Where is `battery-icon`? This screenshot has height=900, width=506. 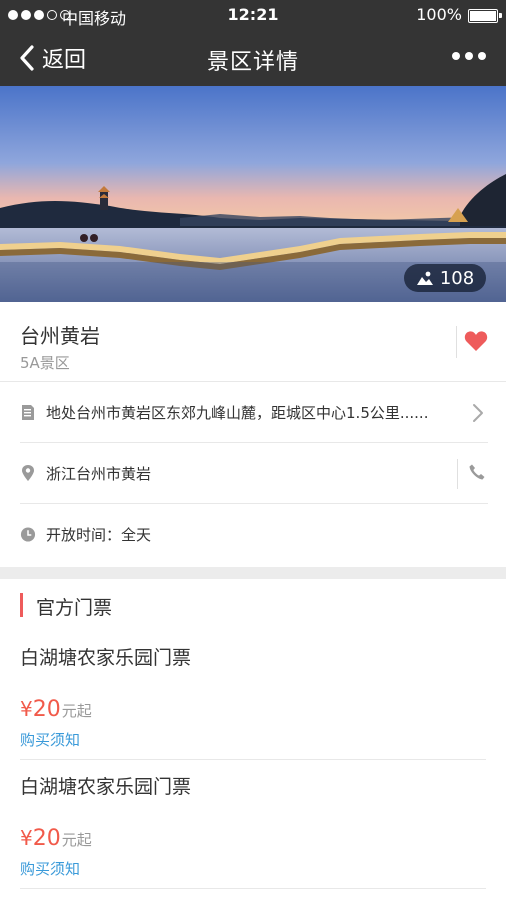 battery-icon is located at coordinates (485, 16).